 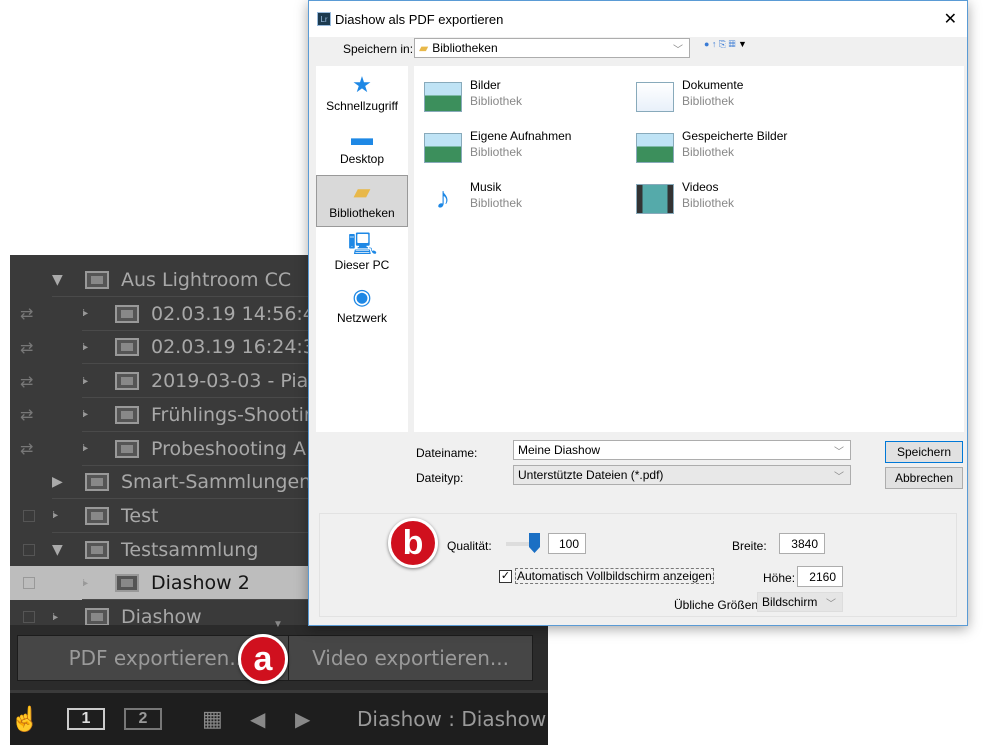 I want to click on place-netzwerk: ◉ Netzwerk, so click(x=362, y=307).